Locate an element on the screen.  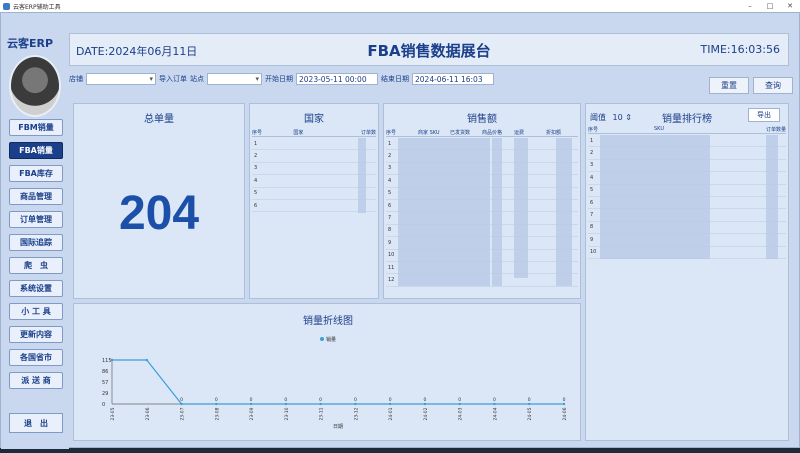
x-tick-label: 23-10 is located at coordinates (287, 413).